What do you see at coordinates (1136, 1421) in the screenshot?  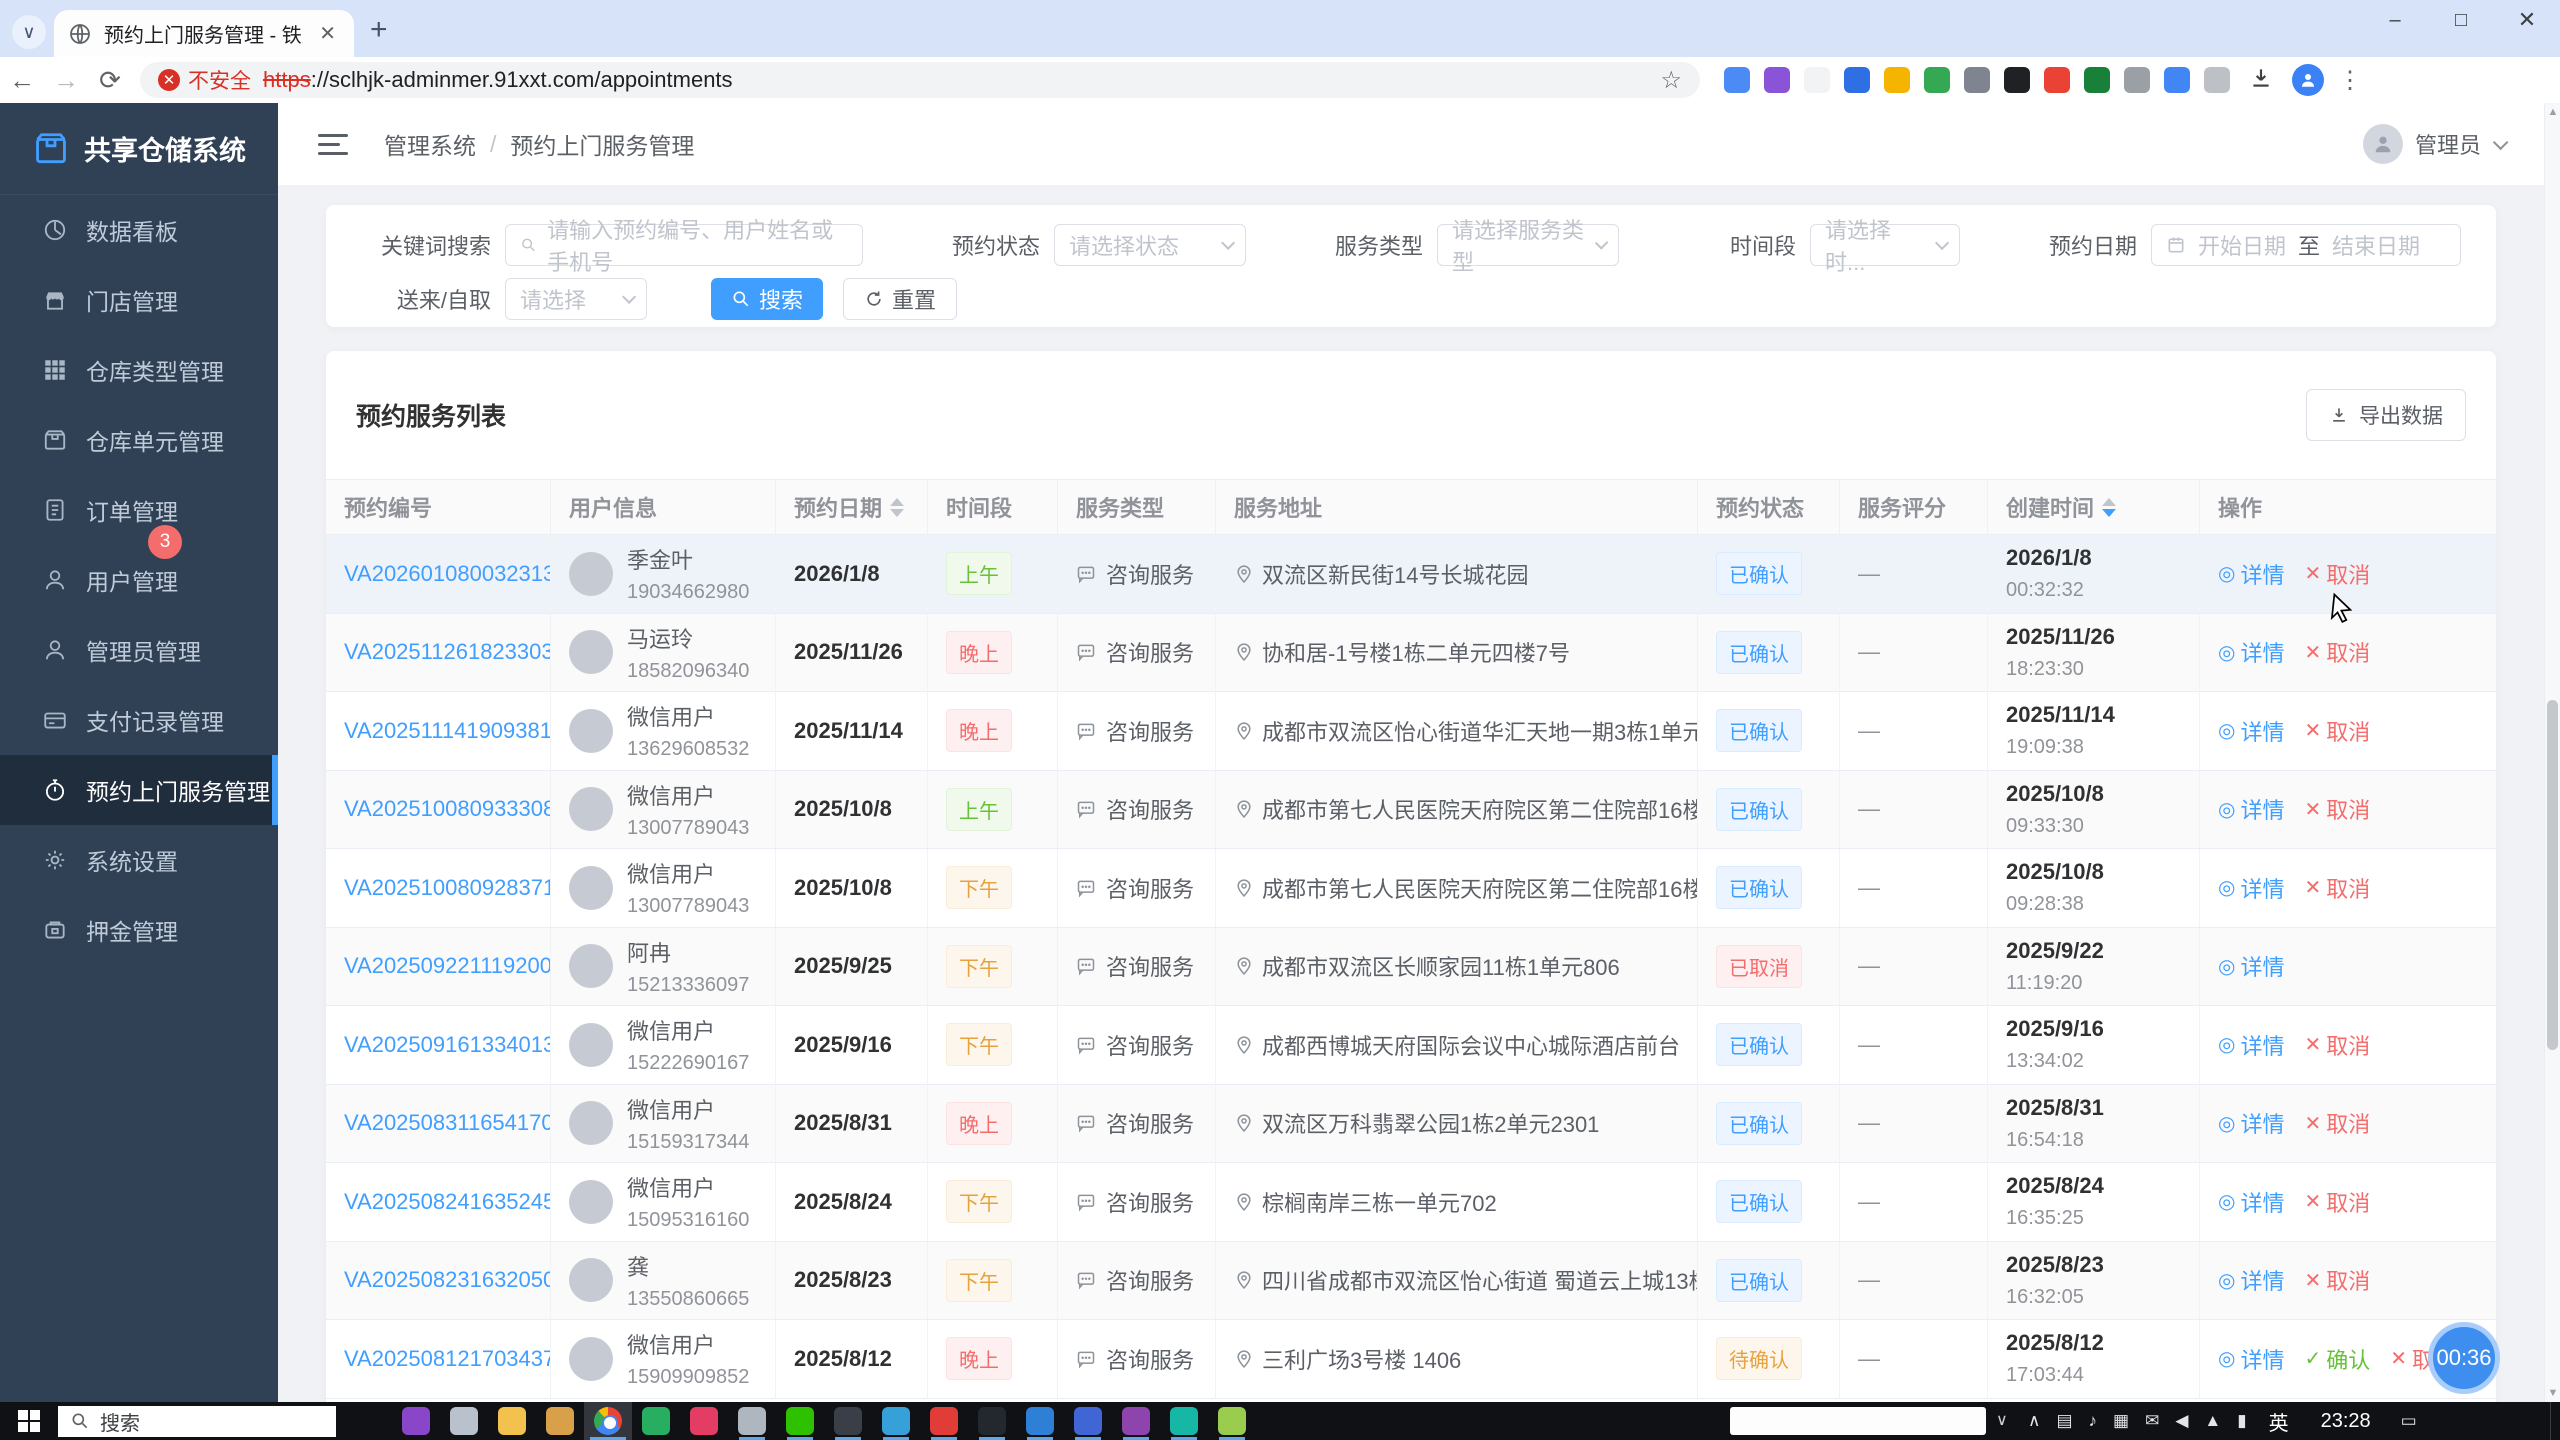 I see `bitwarden-taskbar-icon` at bounding box center [1136, 1421].